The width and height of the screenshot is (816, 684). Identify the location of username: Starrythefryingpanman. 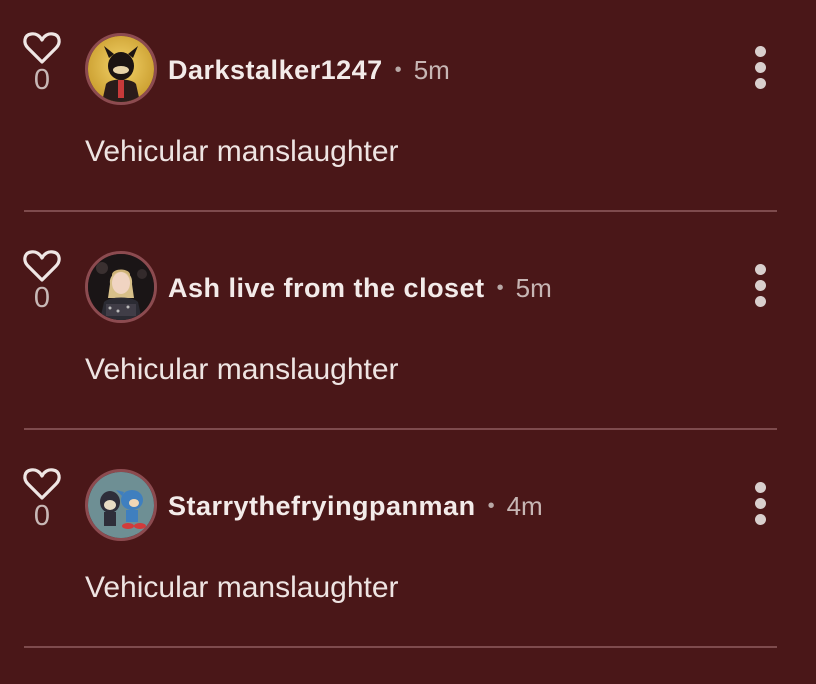
(322, 506).